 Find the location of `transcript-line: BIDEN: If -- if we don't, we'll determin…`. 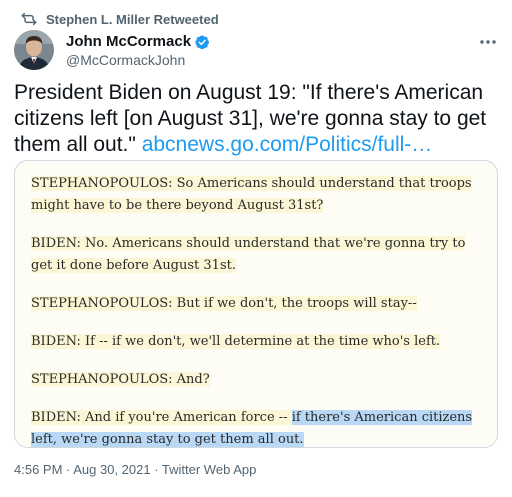

transcript-line: BIDEN: If -- if we don't, we'll determin… is located at coordinates (236, 341).